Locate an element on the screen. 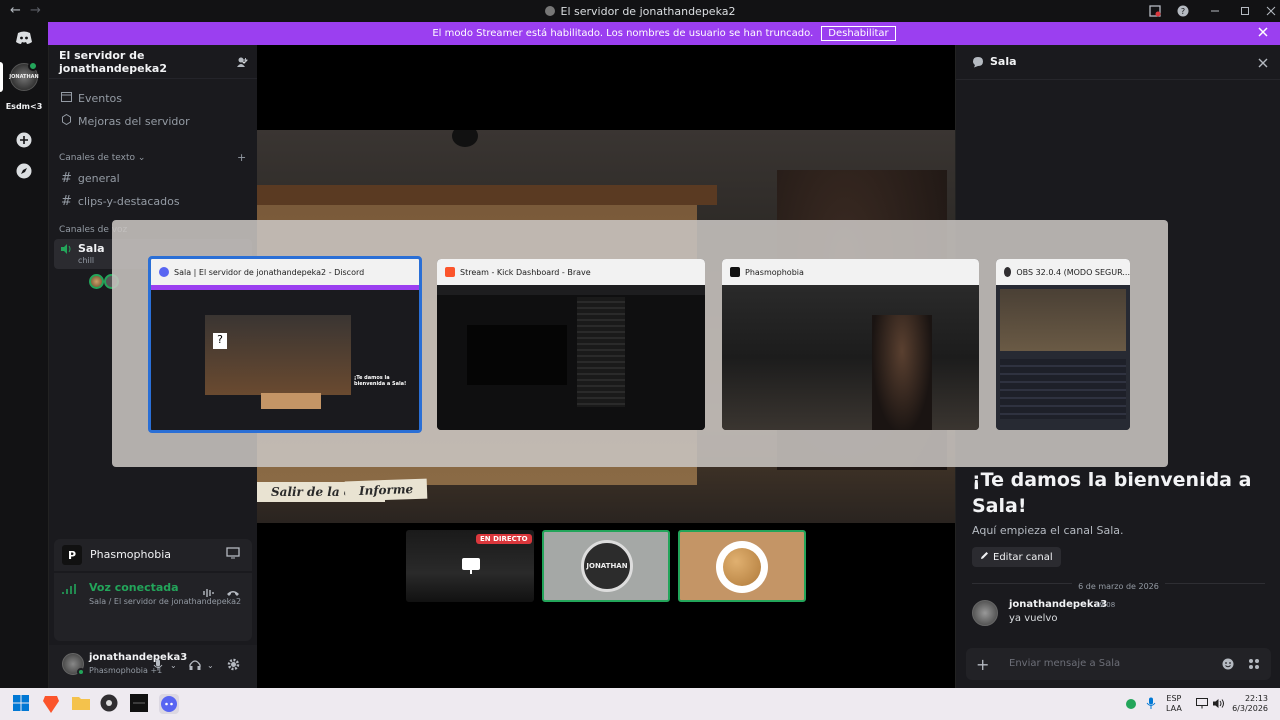 The width and height of the screenshot is (1280, 720). server-logo-text: JONATHAN is located at coordinates (24, 77).